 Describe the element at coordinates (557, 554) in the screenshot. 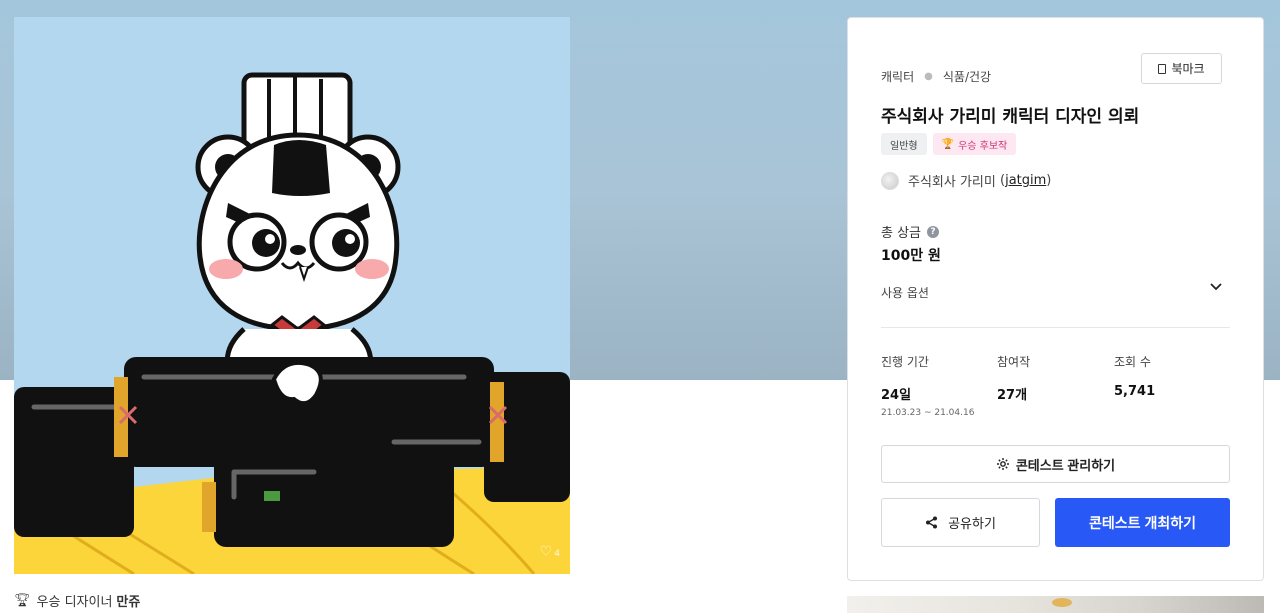

I see `like-count: 4` at that location.